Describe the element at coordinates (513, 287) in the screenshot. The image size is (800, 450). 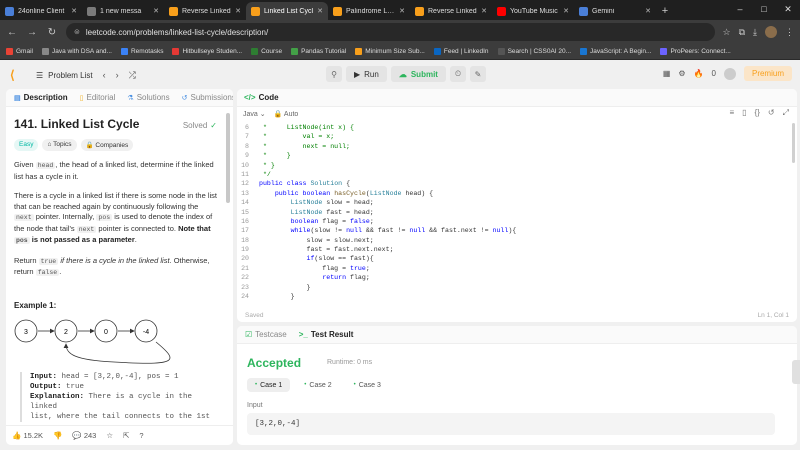
I see `code-line: 23 }` at that location.